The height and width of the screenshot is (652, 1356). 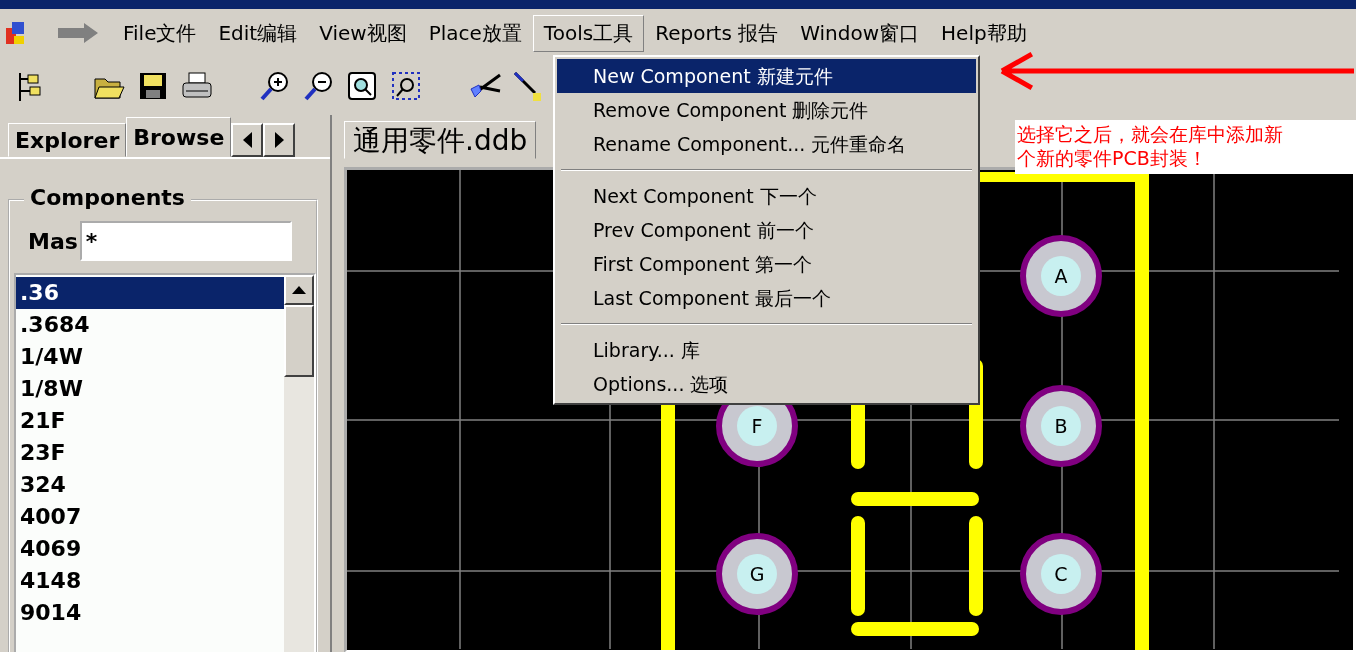 I want to click on menu-option: Next Component 下一个, so click(x=766, y=196).